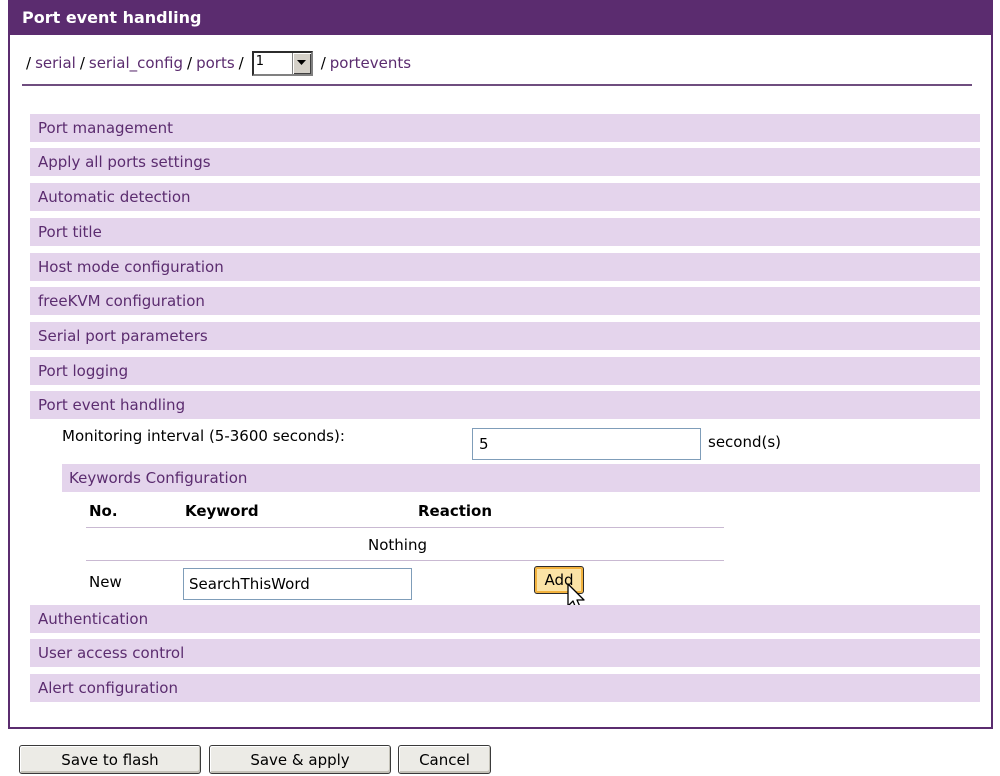 Image resolution: width=1000 pixels, height=776 pixels. I want to click on section-port-event-handling: Port event handling, so click(505, 405).